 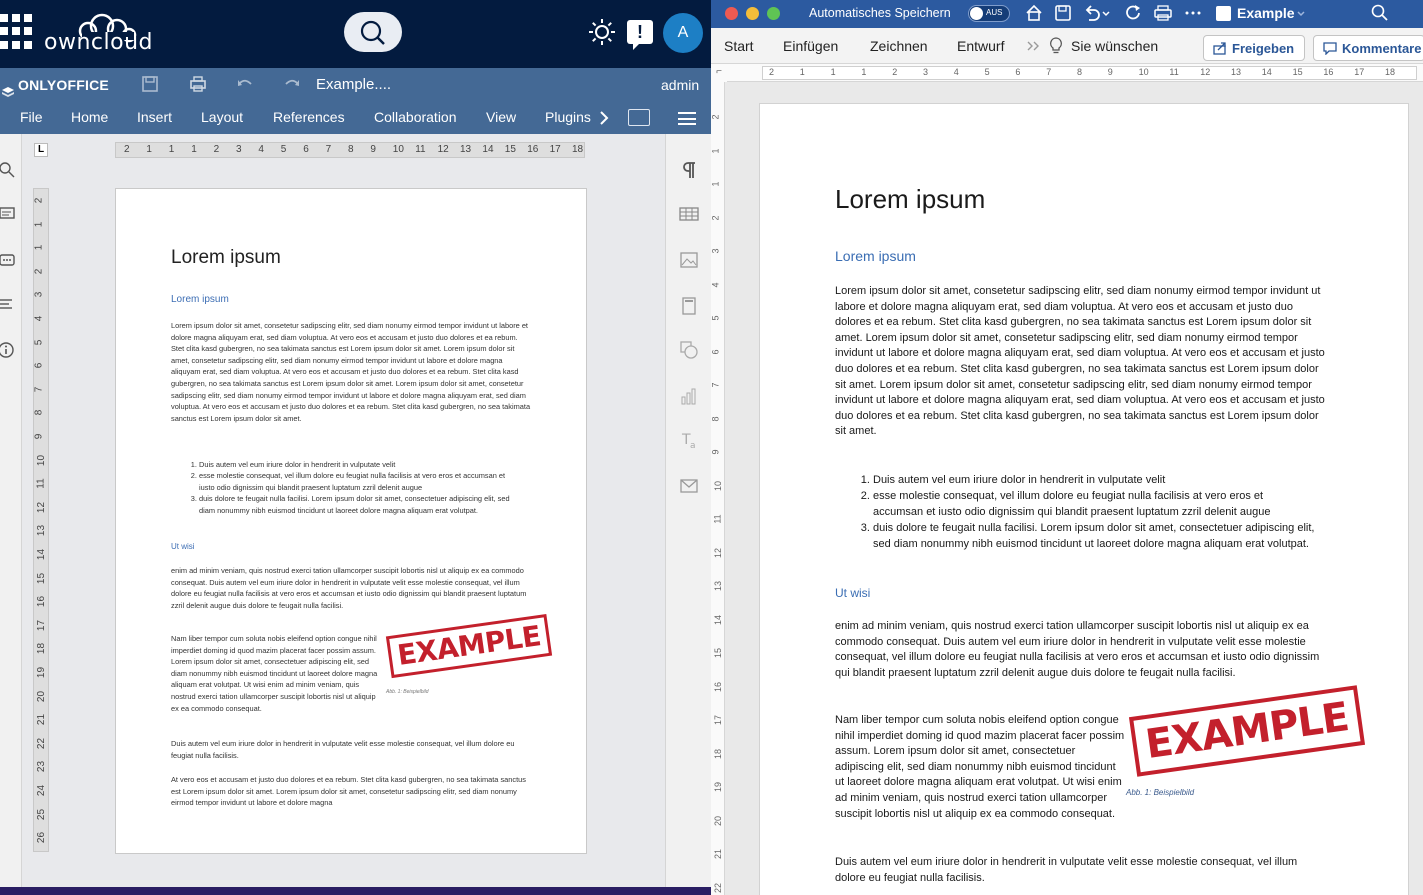 I want to click on ruler-number: 14, so click(x=488, y=149).